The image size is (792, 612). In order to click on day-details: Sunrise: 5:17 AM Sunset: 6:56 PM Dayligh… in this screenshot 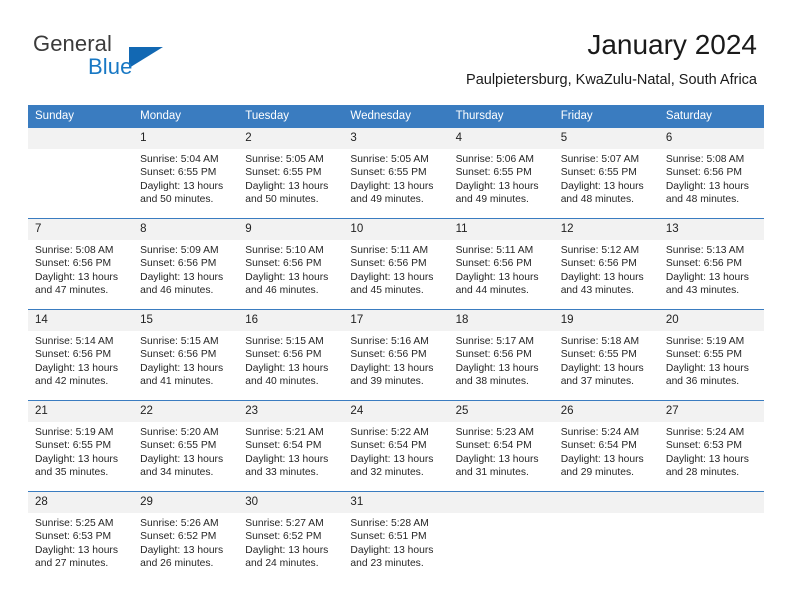, I will do `click(501, 359)`.